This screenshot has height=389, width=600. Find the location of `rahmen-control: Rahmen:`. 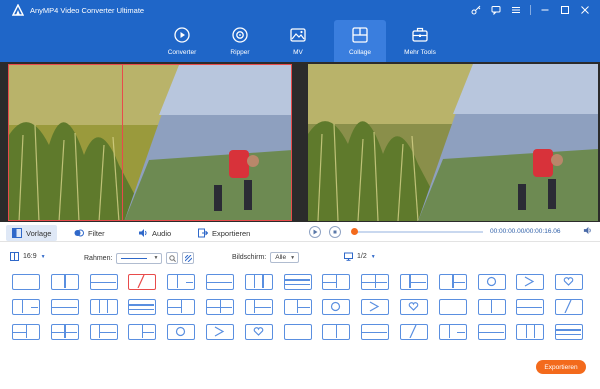

rahmen-control: Rahmen: is located at coordinates (139, 258).